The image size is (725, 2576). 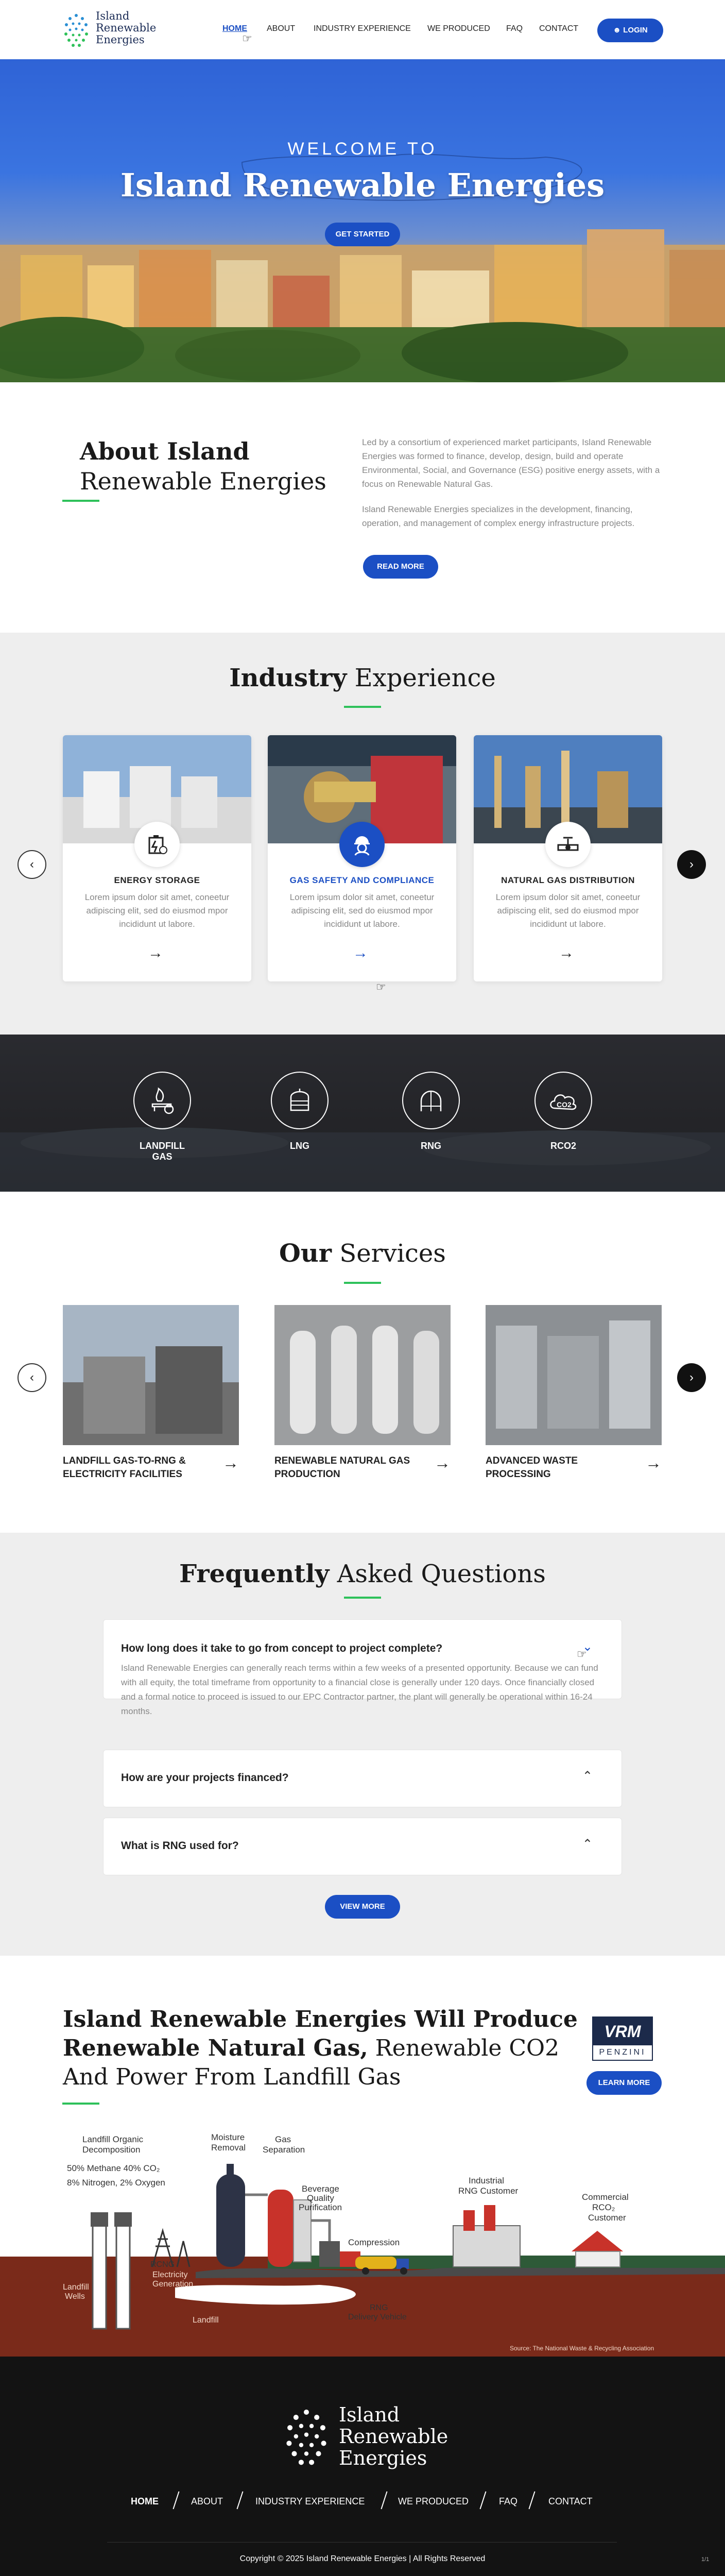 What do you see at coordinates (570, 2501) in the screenshot?
I see `footer-nav-contact: CONTACT` at bounding box center [570, 2501].